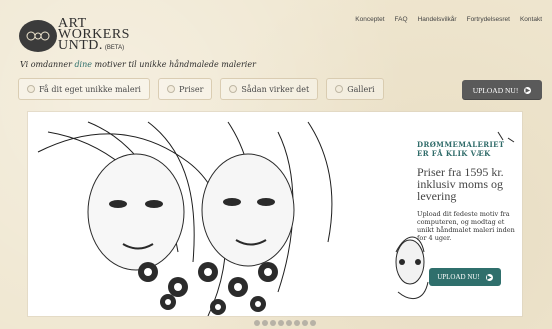 The width and height of the screenshot is (552, 329). What do you see at coordinates (355, 89) in the screenshot?
I see `nav-galleri: Galleri` at bounding box center [355, 89].